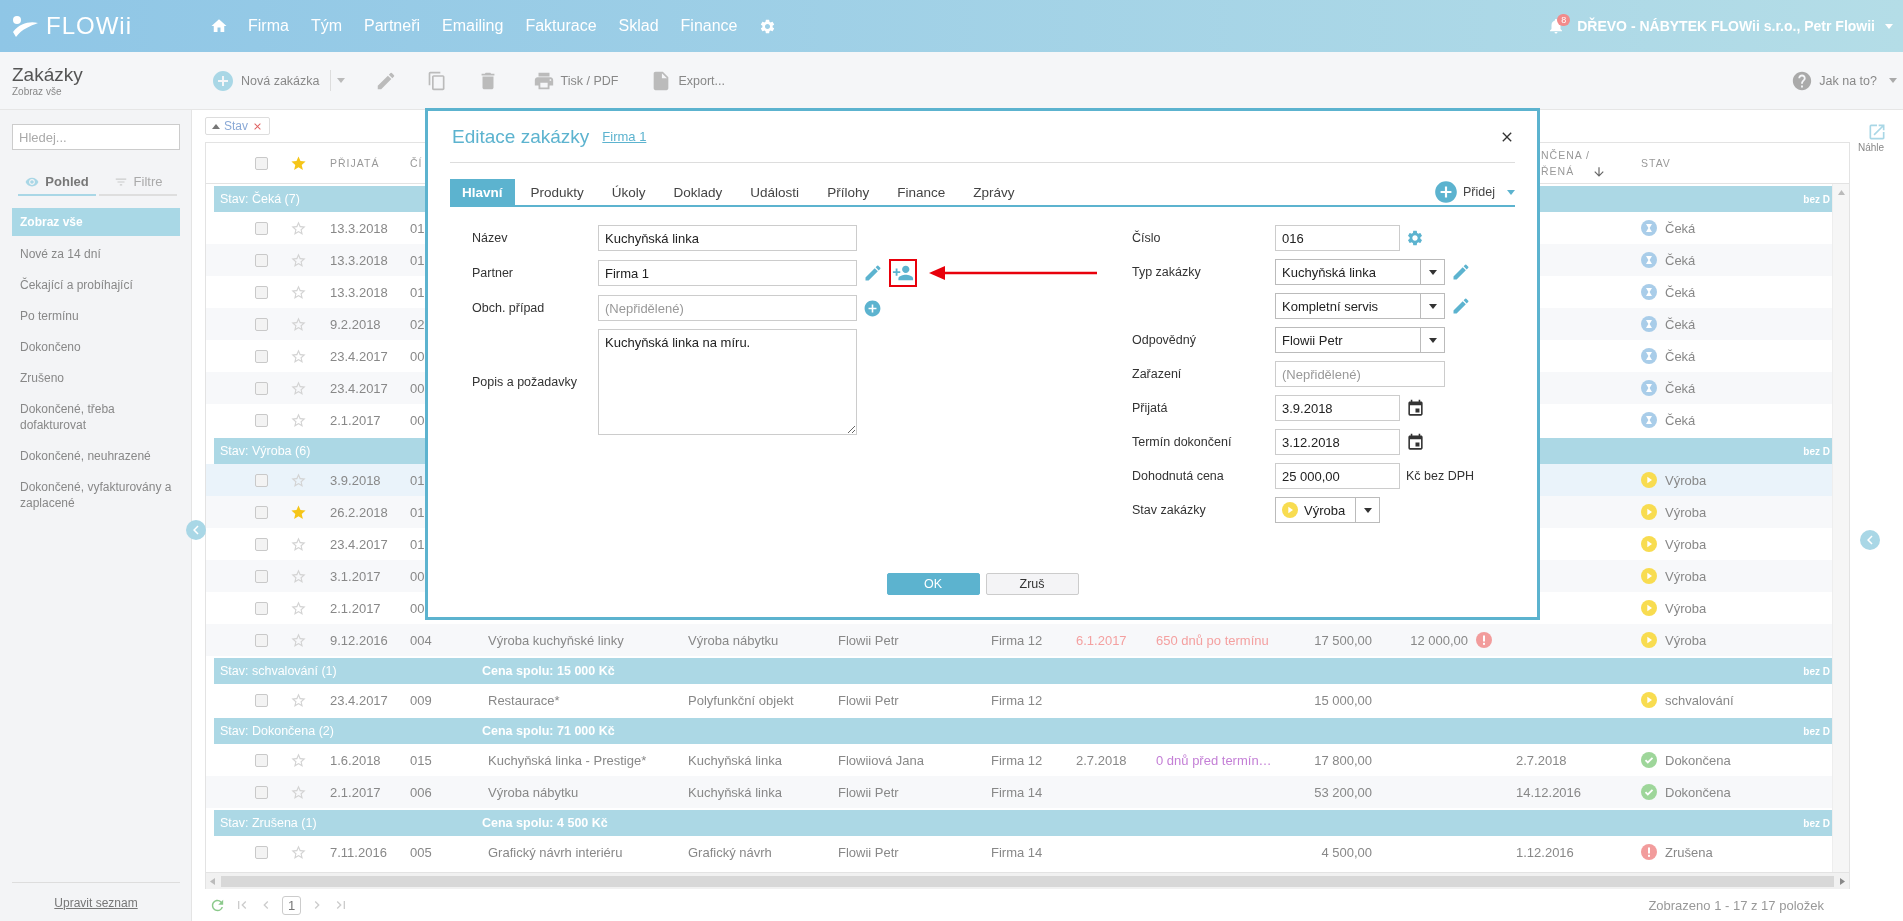  What do you see at coordinates (1870, 540) in the screenshot?
I see `expand-button` at bounding box center [1870, 540].